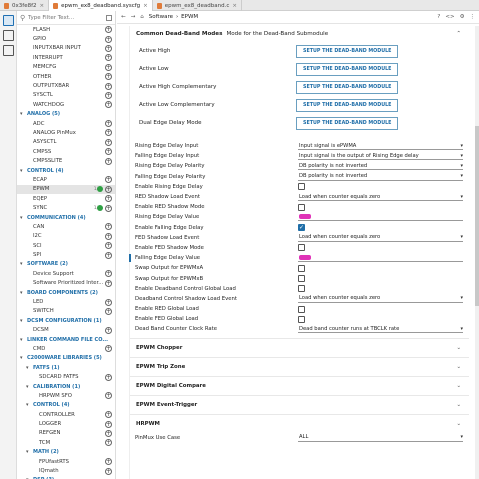 This screenshot has width=479, height=479. I want to click on config-checkbox: ✓, so click(301, 228).